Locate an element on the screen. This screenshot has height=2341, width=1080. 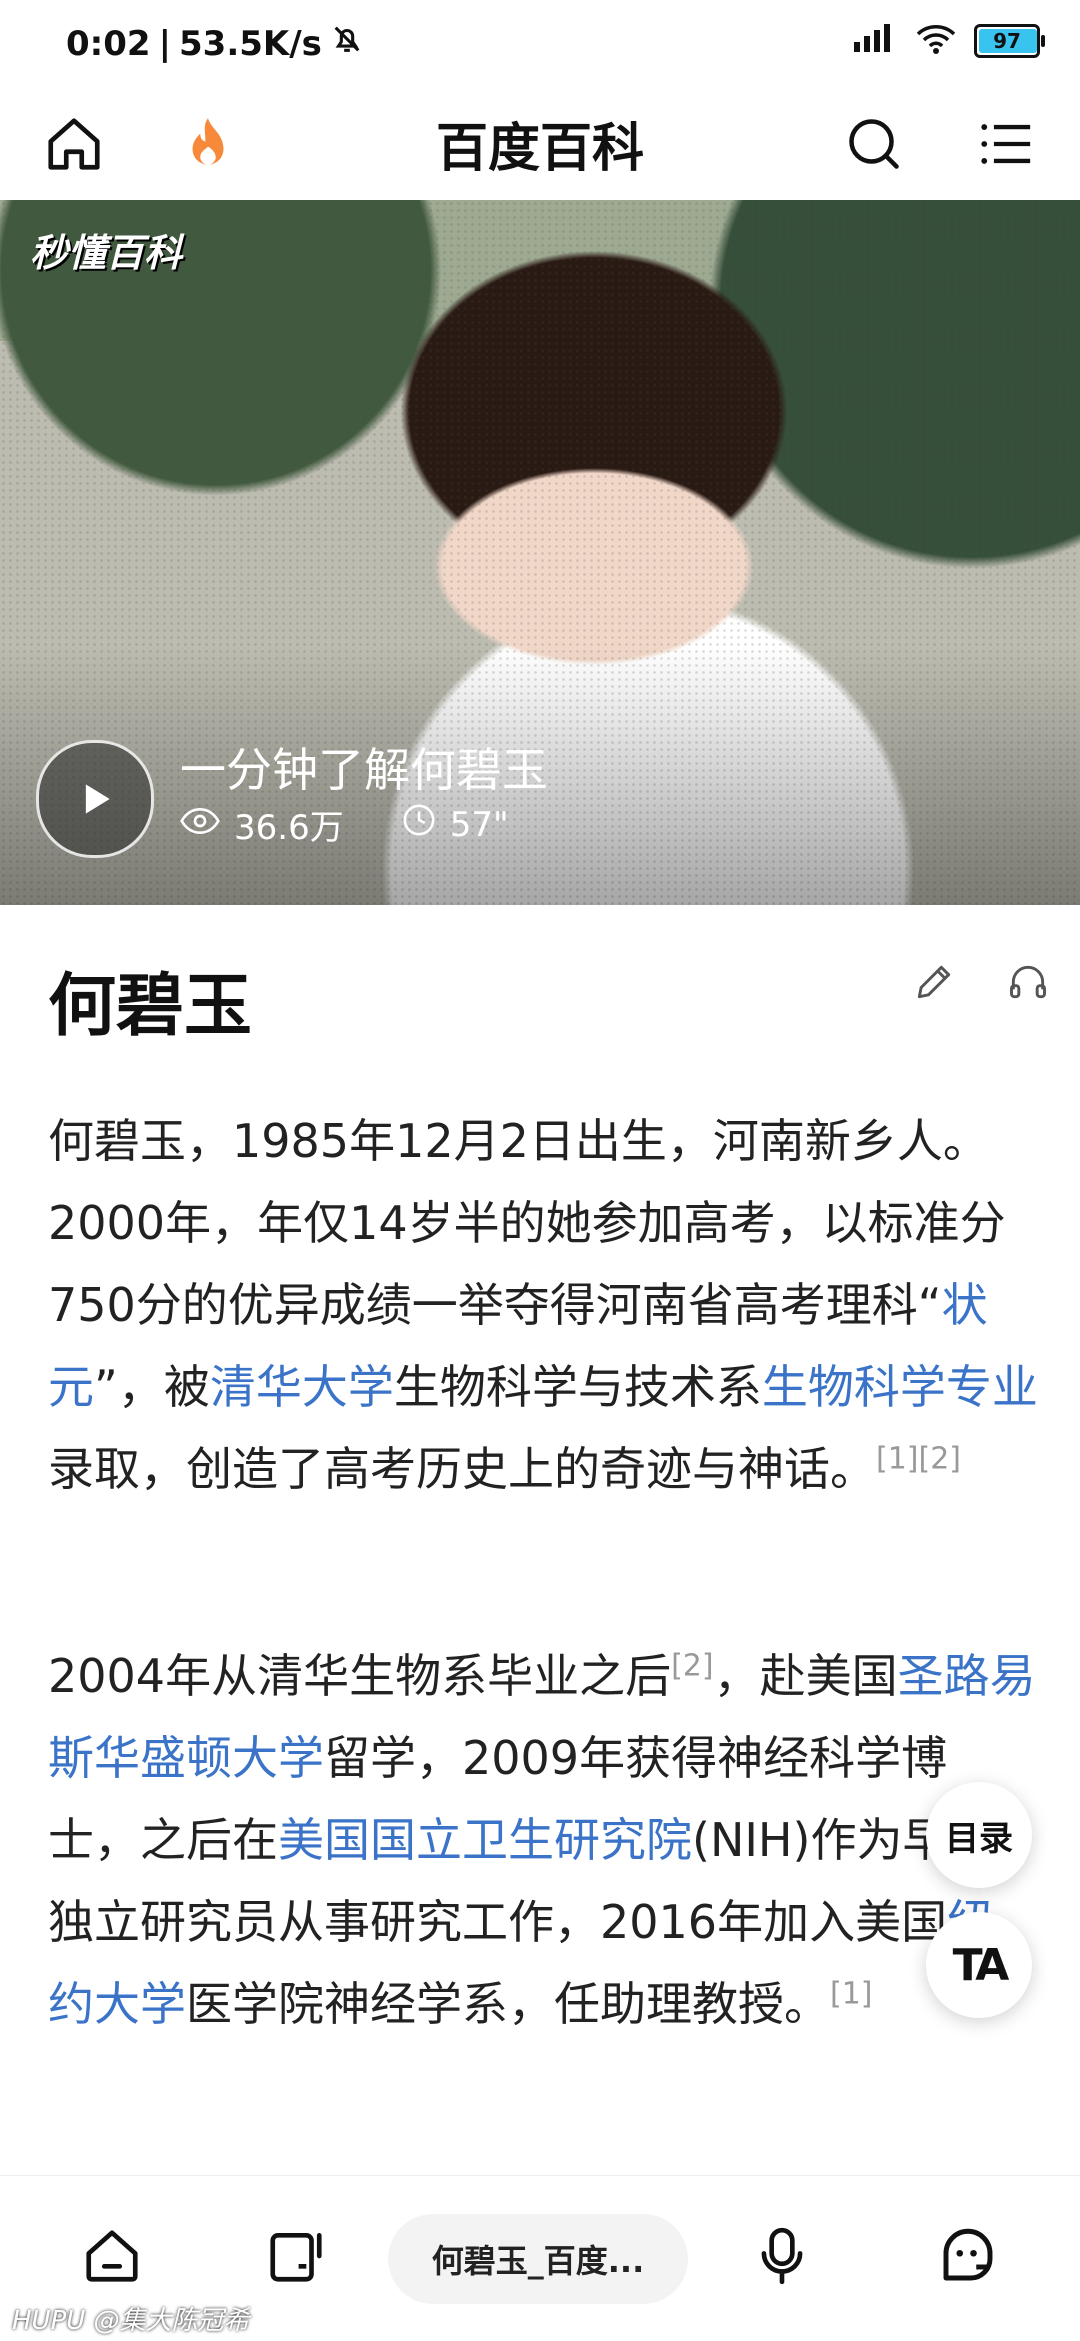
article-title: 何碧玉 is located at coordinates (150, 1006).